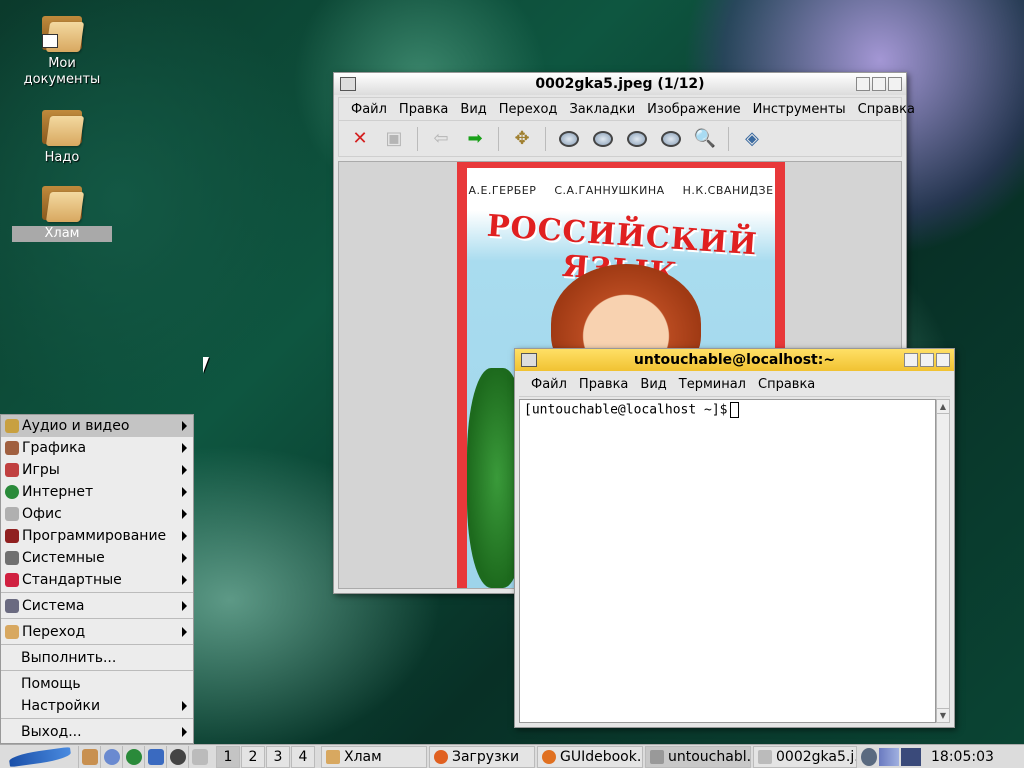  What do you see at coordinates (394, 139) in the screenshot?
I see `save-icon: ▣` at bounding box center [394, 139].